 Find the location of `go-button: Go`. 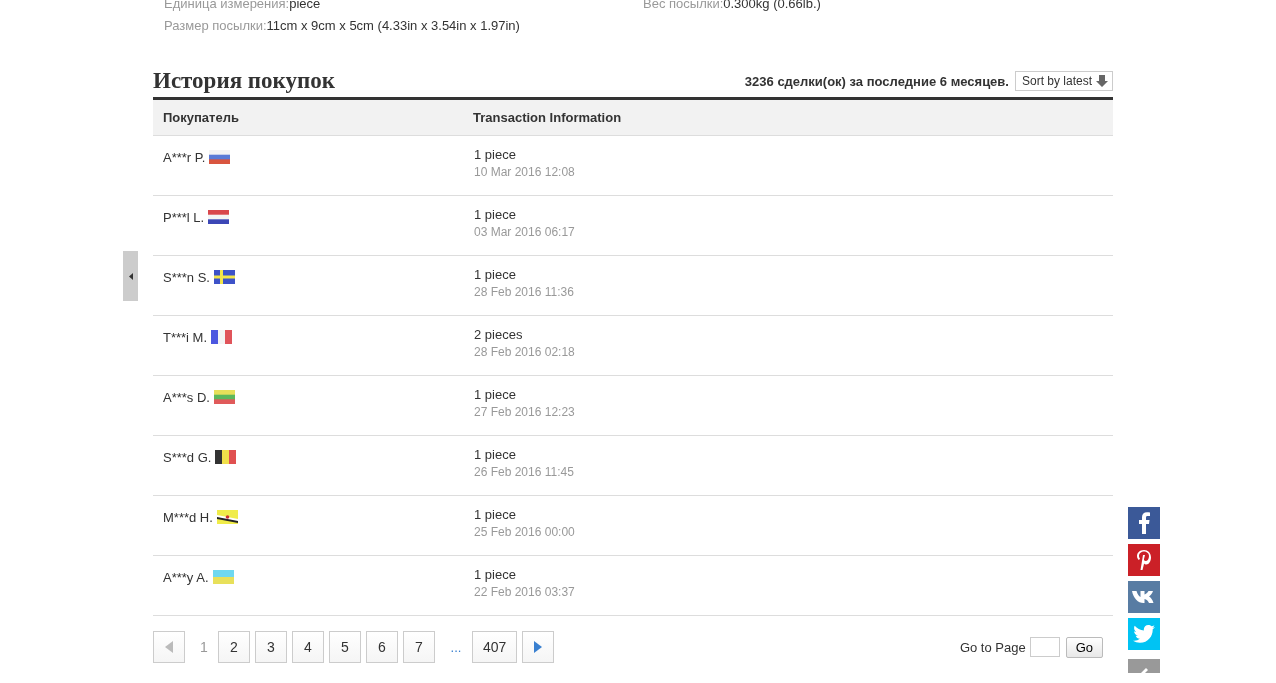

go-button: Go is located at coordinates (1084, 647).